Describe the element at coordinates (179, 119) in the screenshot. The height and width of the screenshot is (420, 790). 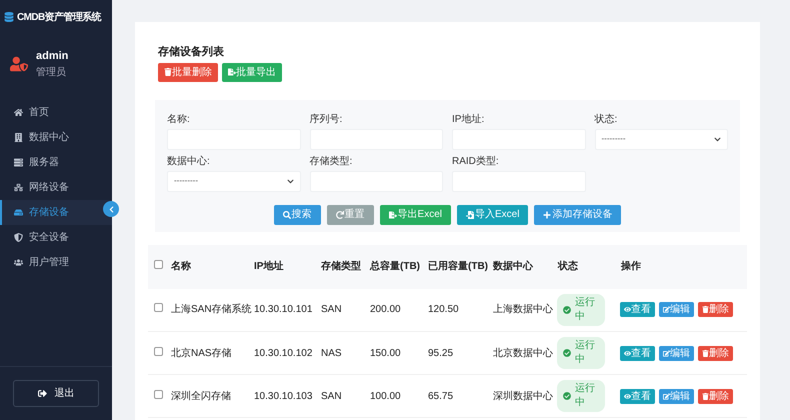
I see `filter-label: 名称:` at that location.